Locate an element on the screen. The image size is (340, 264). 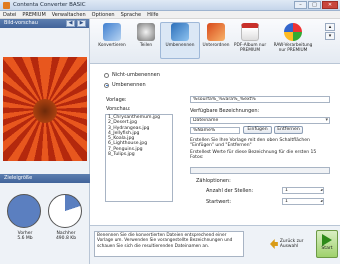
no-rename-option: Nicht-umbenennen is located at coordinates (132, 75).